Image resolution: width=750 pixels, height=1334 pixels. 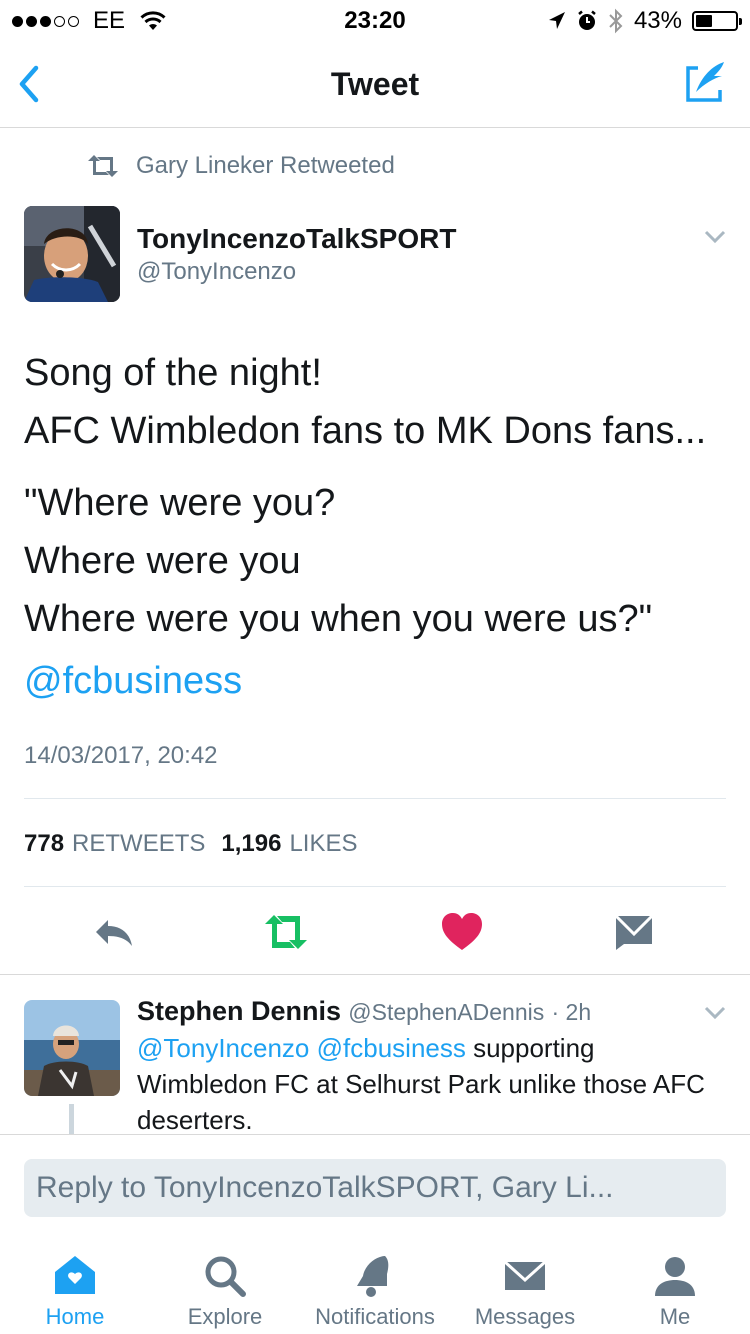 What do you see at coordinates (391, 1048) in the screenshot?
I see `reply-mention-link: @fcbusiness` at bounding box center [391, 1048].